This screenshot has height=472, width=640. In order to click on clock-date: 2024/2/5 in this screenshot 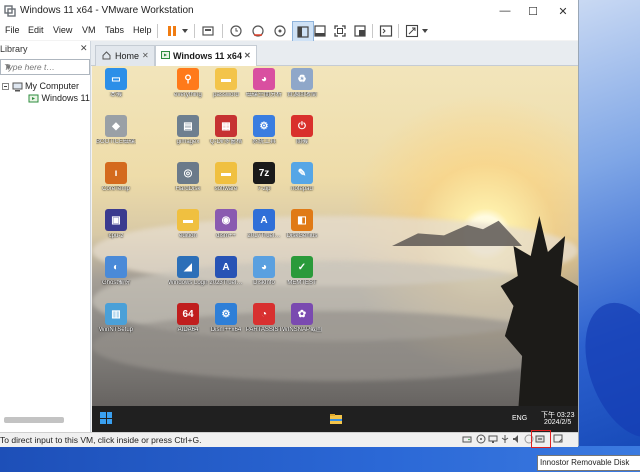, I will do `click(557, 422)`.